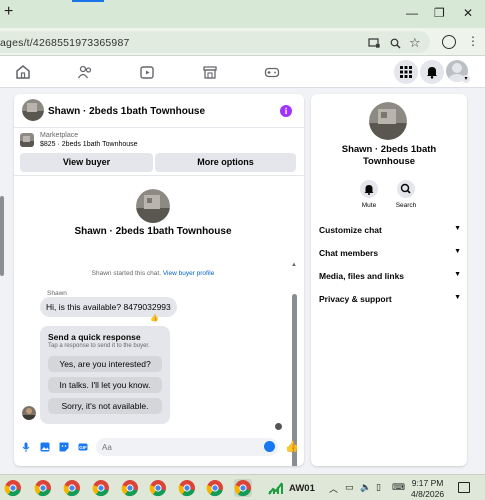 This screenshot has height=500, width=485. Describe the element at coordinates (45, 447) in the screenshot. I see `photo-icon` at that location.